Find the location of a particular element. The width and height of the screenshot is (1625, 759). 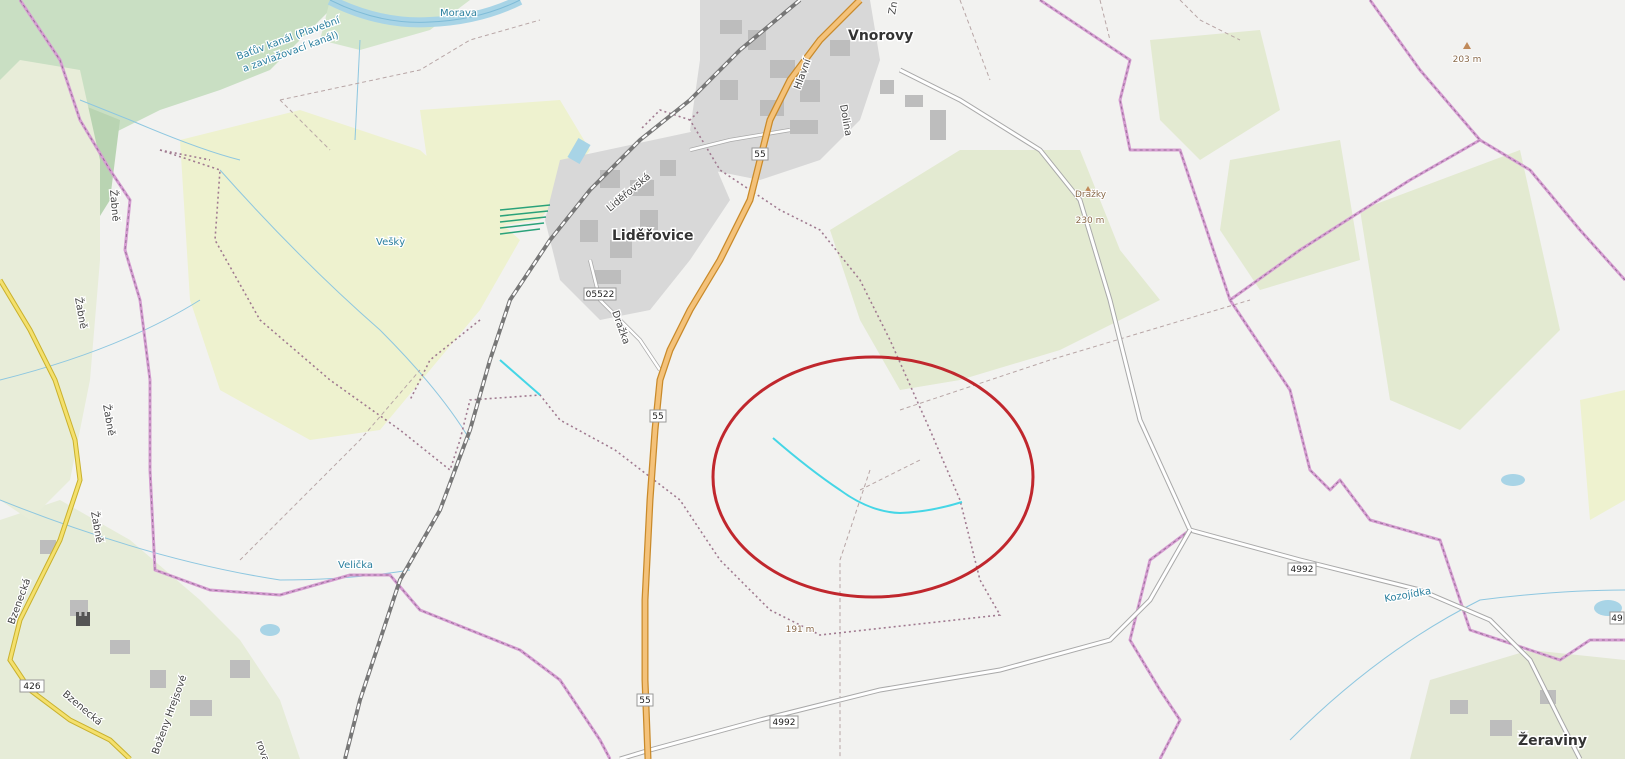

place-label-zeraviny: Žeraviny is located at coordinates (1552, 740).